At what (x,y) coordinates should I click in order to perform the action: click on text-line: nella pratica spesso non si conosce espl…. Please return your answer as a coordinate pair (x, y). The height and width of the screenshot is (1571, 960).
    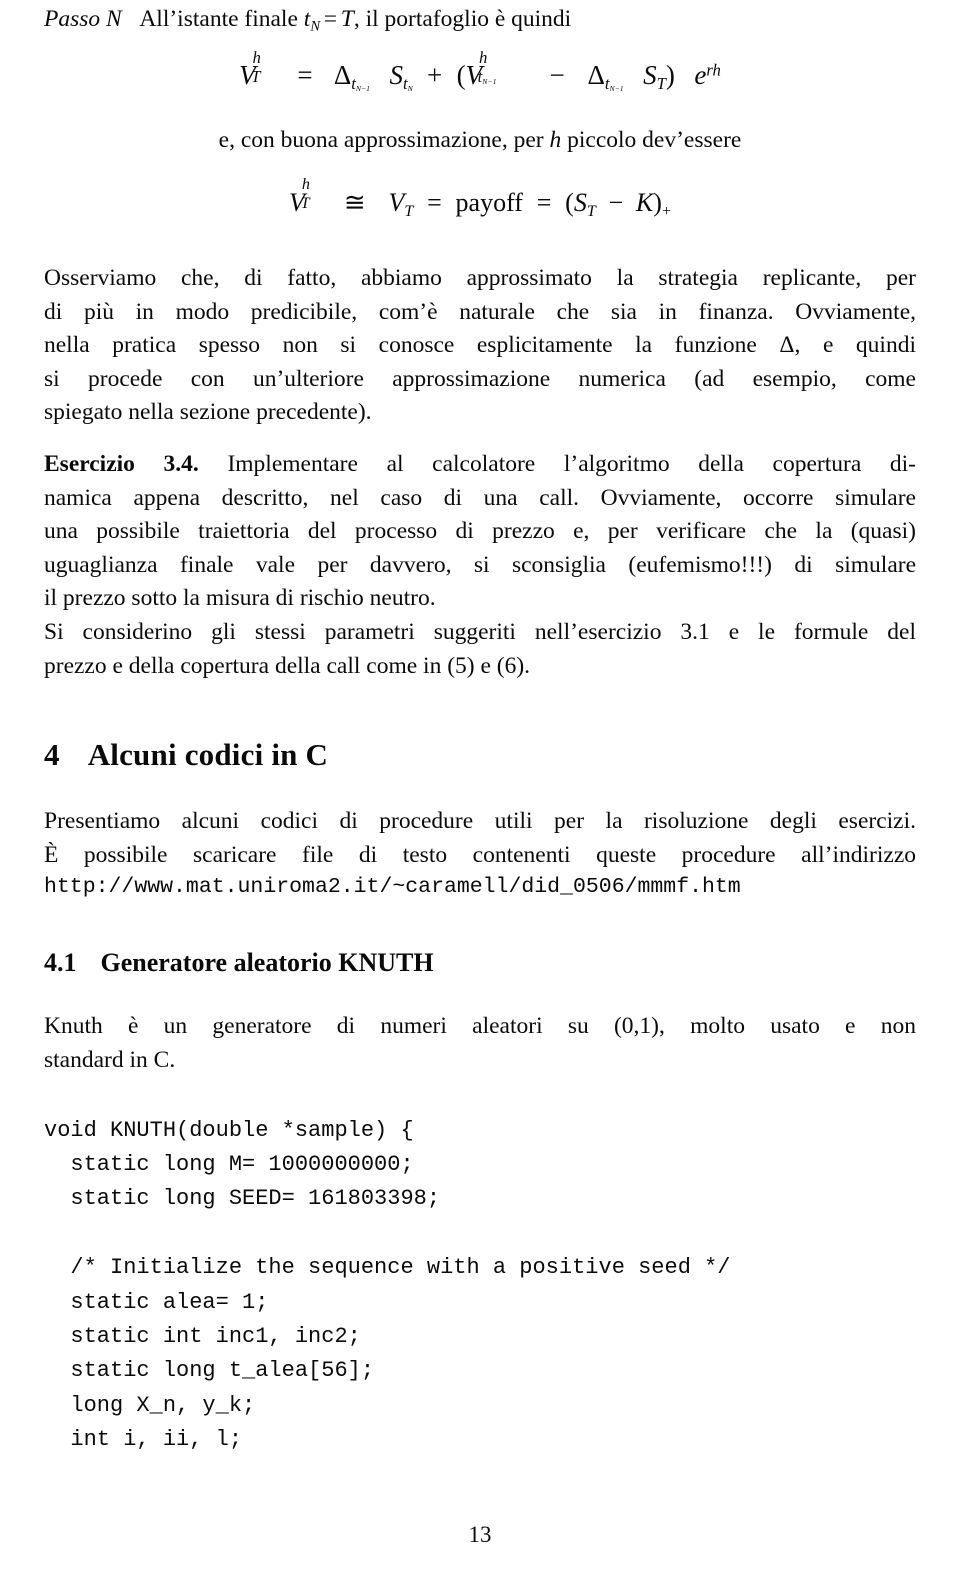
    Looking at the image, I should click on (480, 345).